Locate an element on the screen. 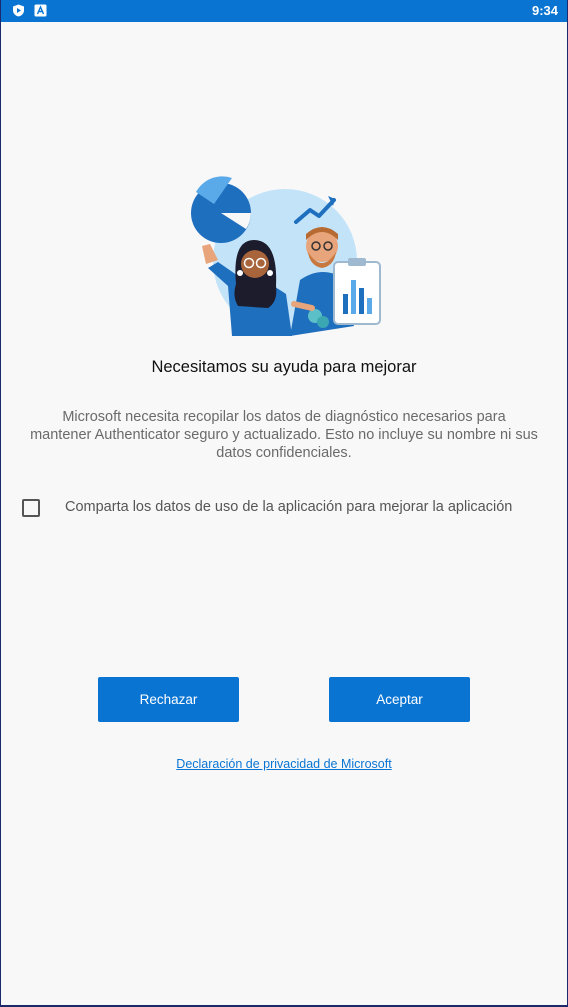 The width and height of the screenshot is (568, 1007). app-notification-icon is located at coordinates (40, 10).